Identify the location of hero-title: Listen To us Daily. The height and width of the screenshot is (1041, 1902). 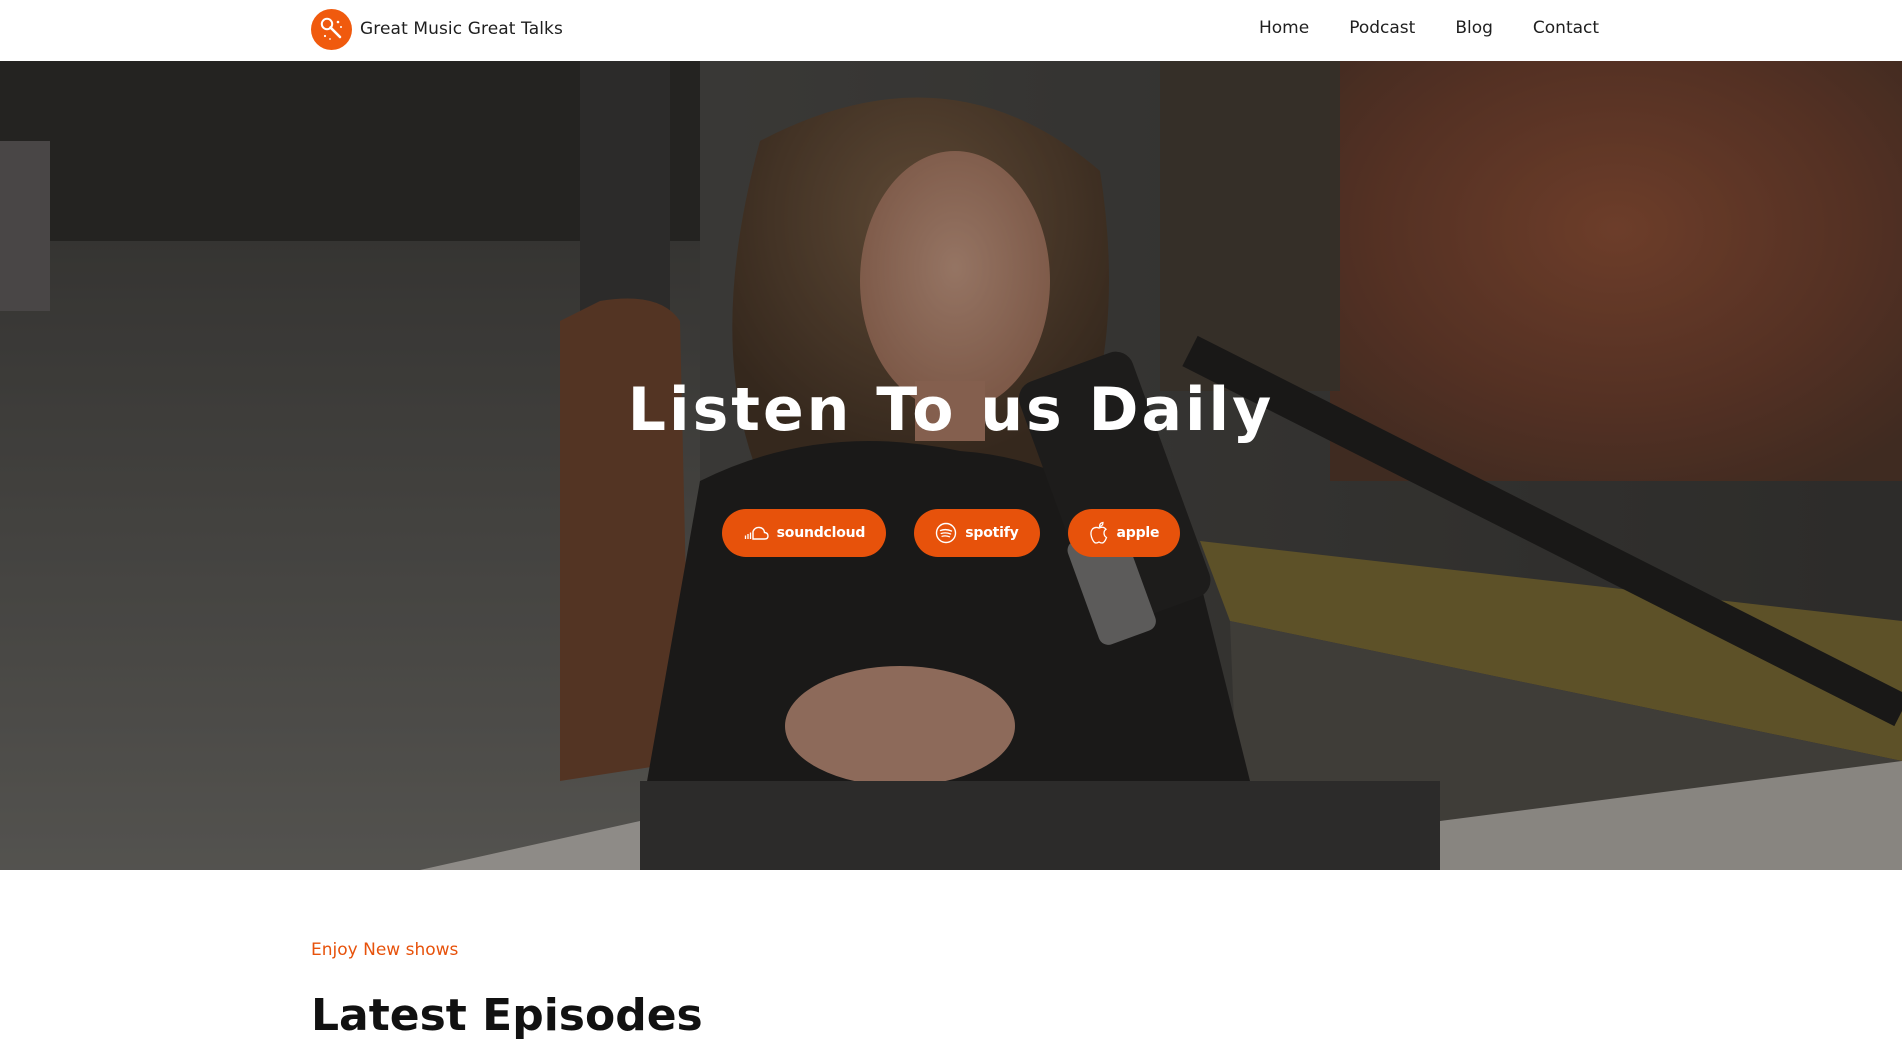
(951, 410).